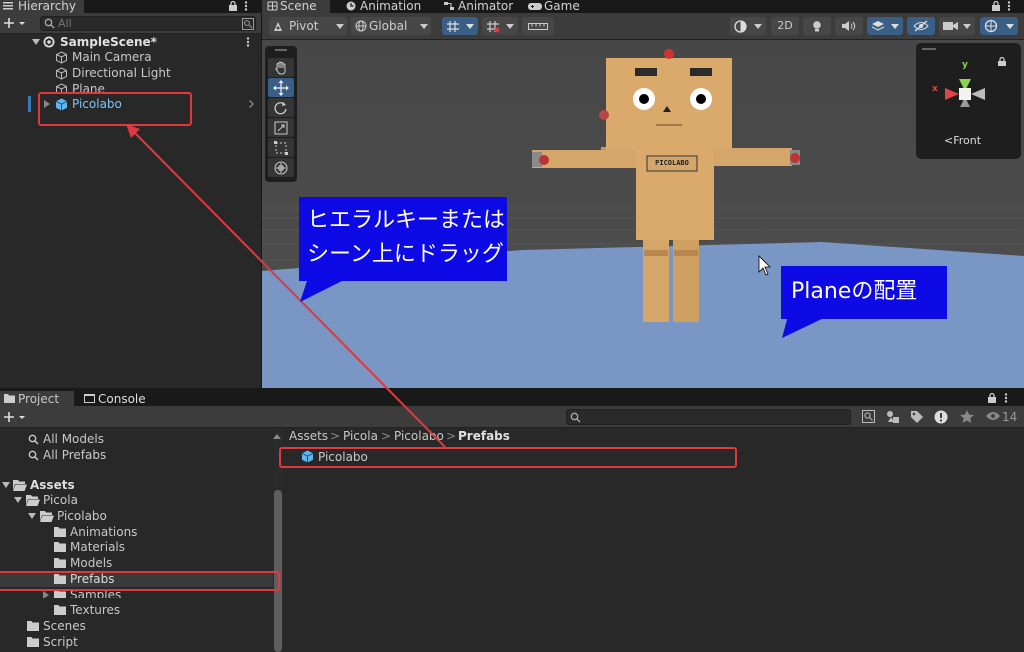 The width and height of the screenshot is (1024, 652). I want to click on camera-settings-button, so click(957, 26).